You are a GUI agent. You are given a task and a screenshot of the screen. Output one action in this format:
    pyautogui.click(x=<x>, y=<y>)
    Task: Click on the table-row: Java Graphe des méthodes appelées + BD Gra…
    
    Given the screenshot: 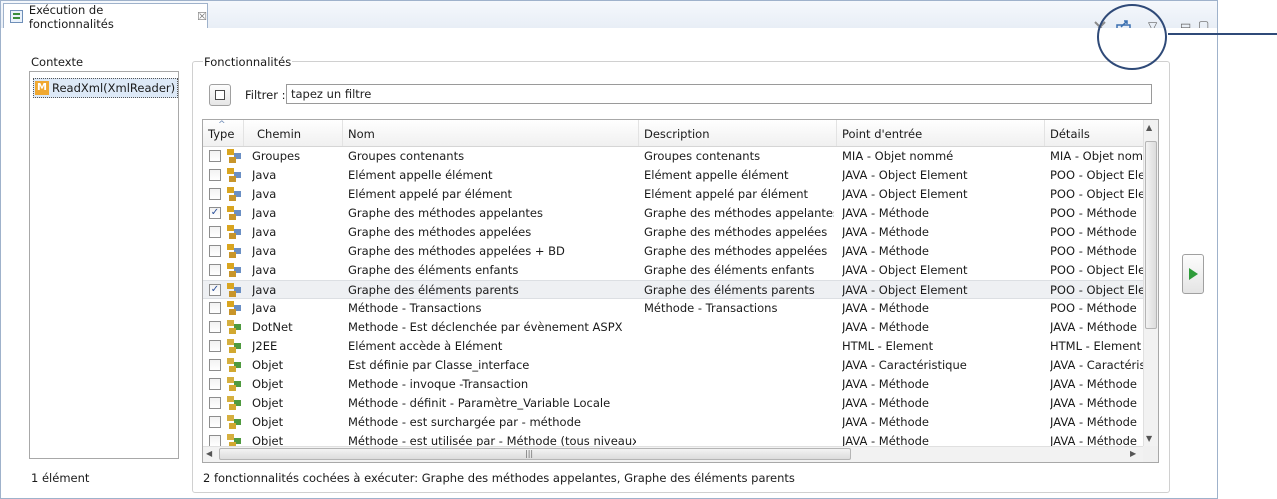 What is the action you would take?
    pyautogui.click(x=673, y=251)
    